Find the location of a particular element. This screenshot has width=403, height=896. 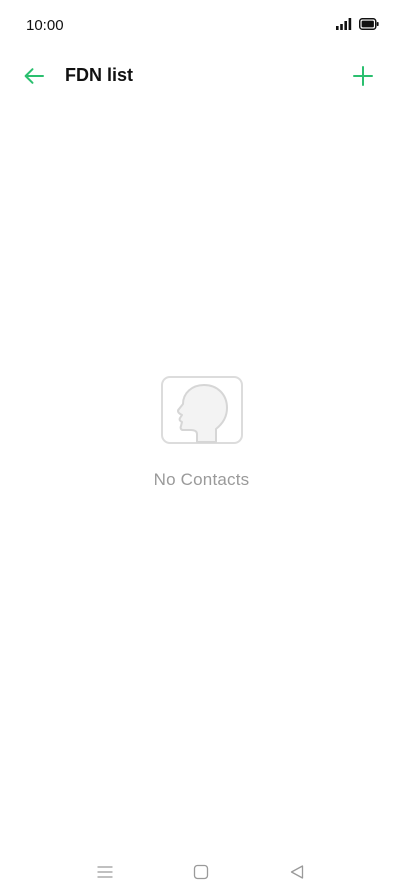

navigation-bar is located at coordinates (201, 872).